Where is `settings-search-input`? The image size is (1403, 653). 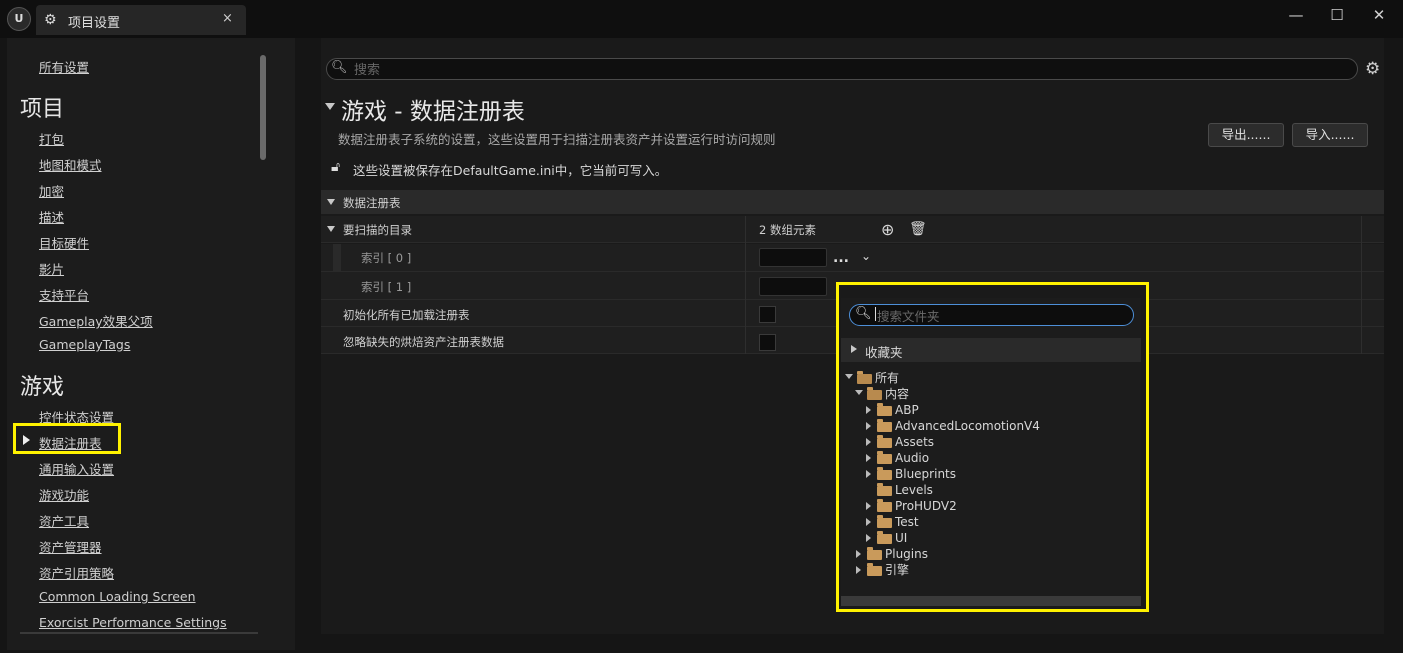
settings-search-input is located at coordinates (842, 69).